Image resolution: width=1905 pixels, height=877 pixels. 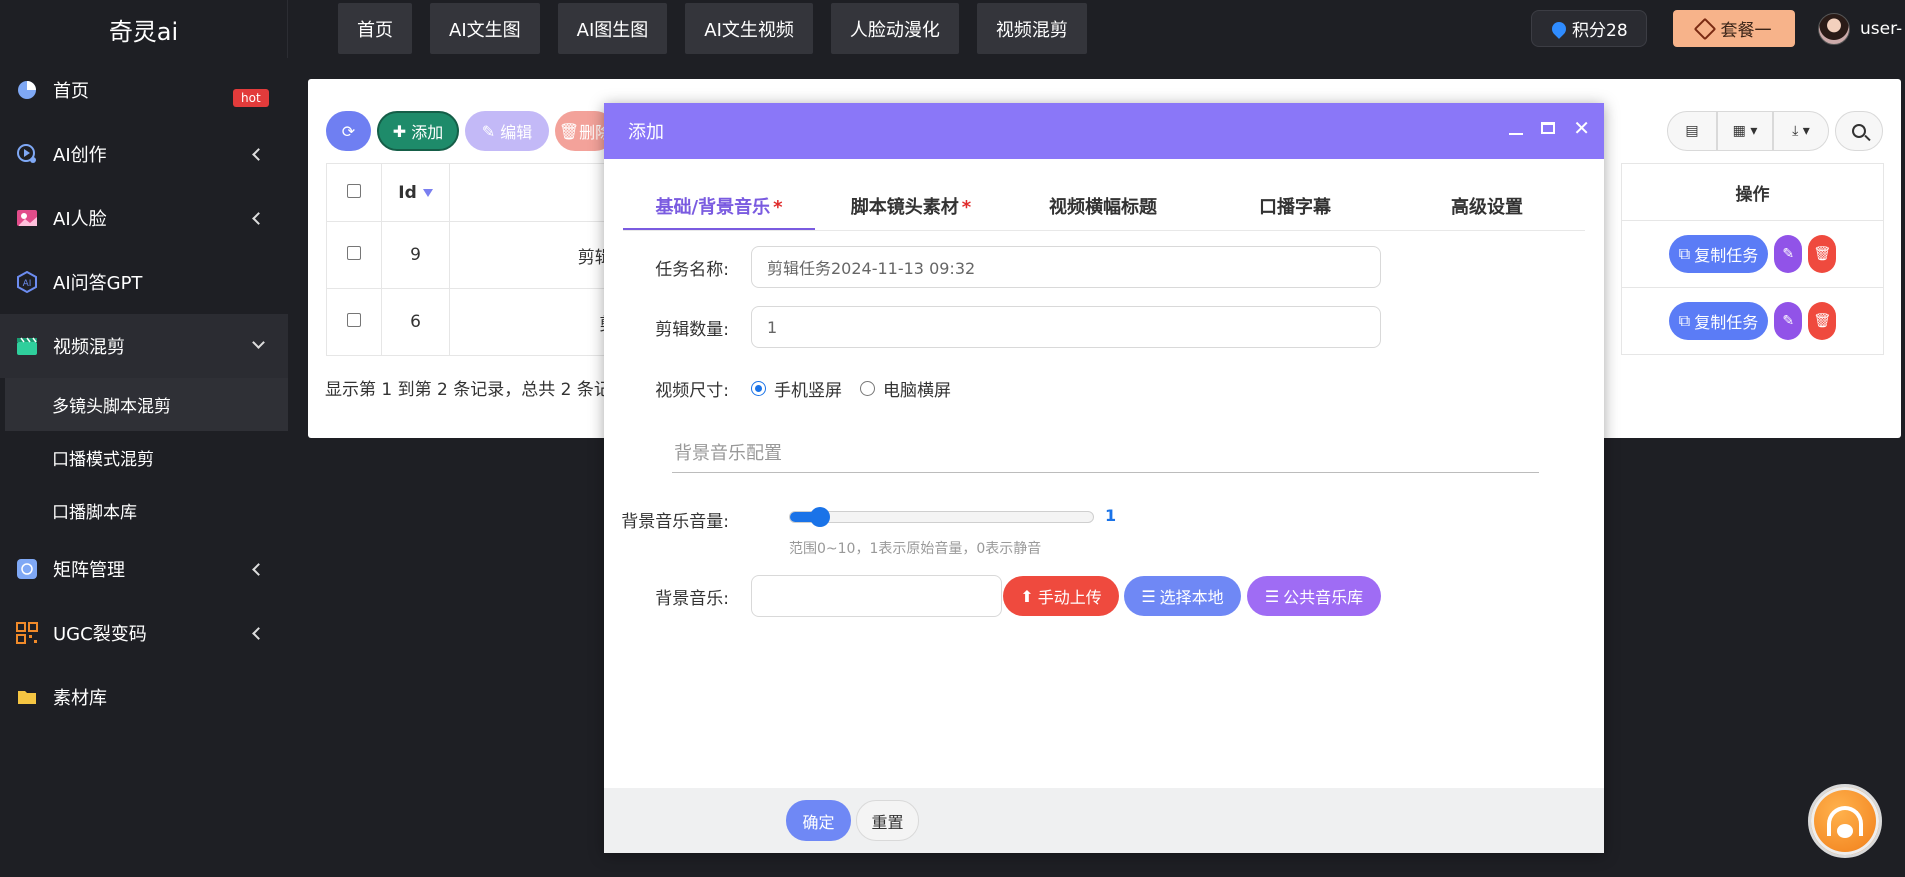 What do you see at coordinates (1031, 28) in the screenshot?
I see `top-nav-video-mix: 视频混剪` at bounding box center [1031, 28].